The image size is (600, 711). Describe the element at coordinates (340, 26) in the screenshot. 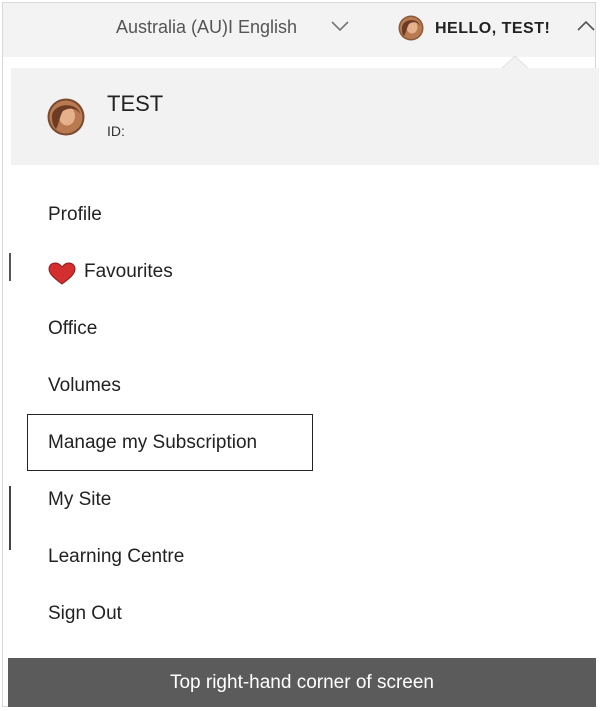

I see `chevron-down-icon` at that location.